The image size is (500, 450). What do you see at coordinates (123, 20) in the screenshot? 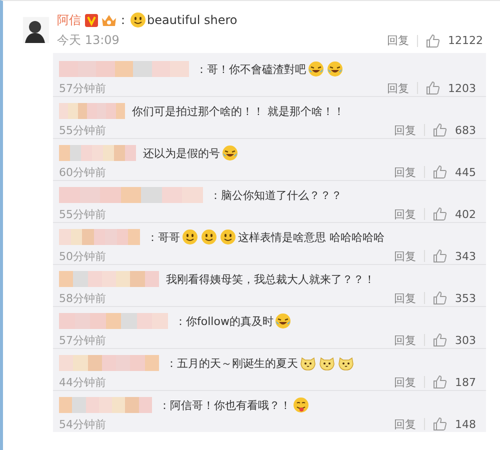
I see `comment-text: ：` at bounding box center [123, 20].